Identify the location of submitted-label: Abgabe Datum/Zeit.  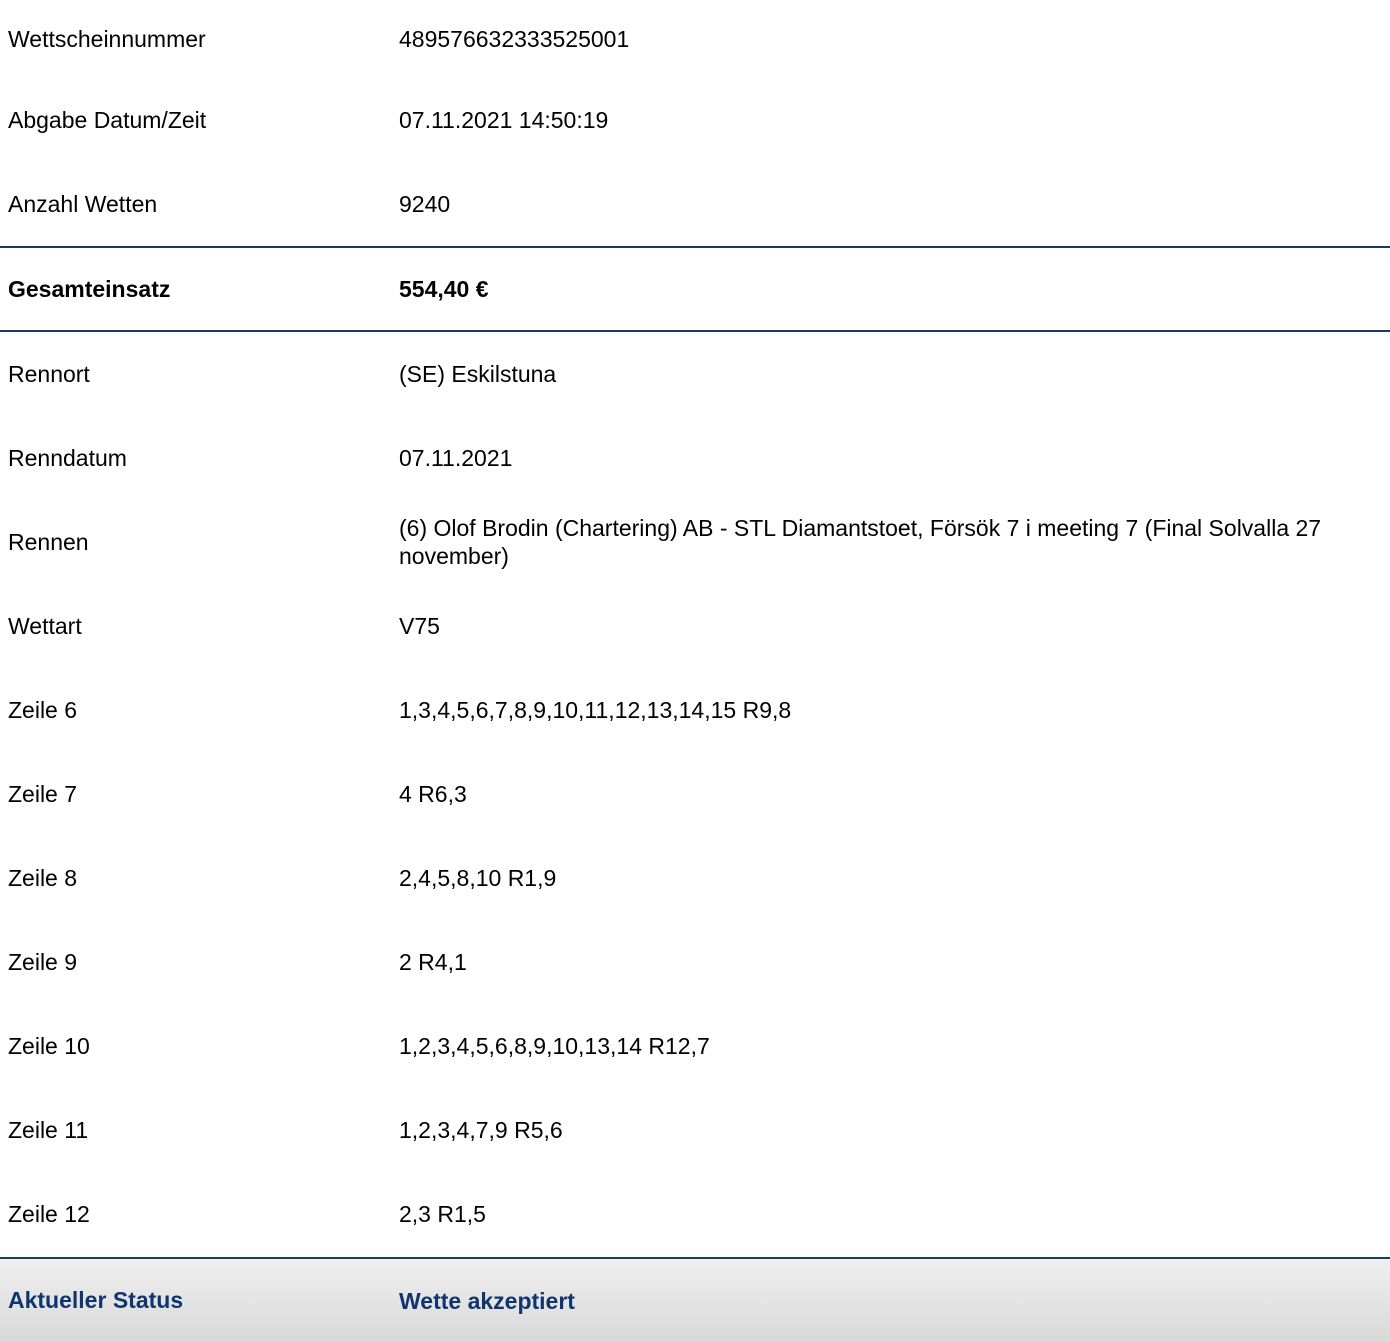
(107, 119).